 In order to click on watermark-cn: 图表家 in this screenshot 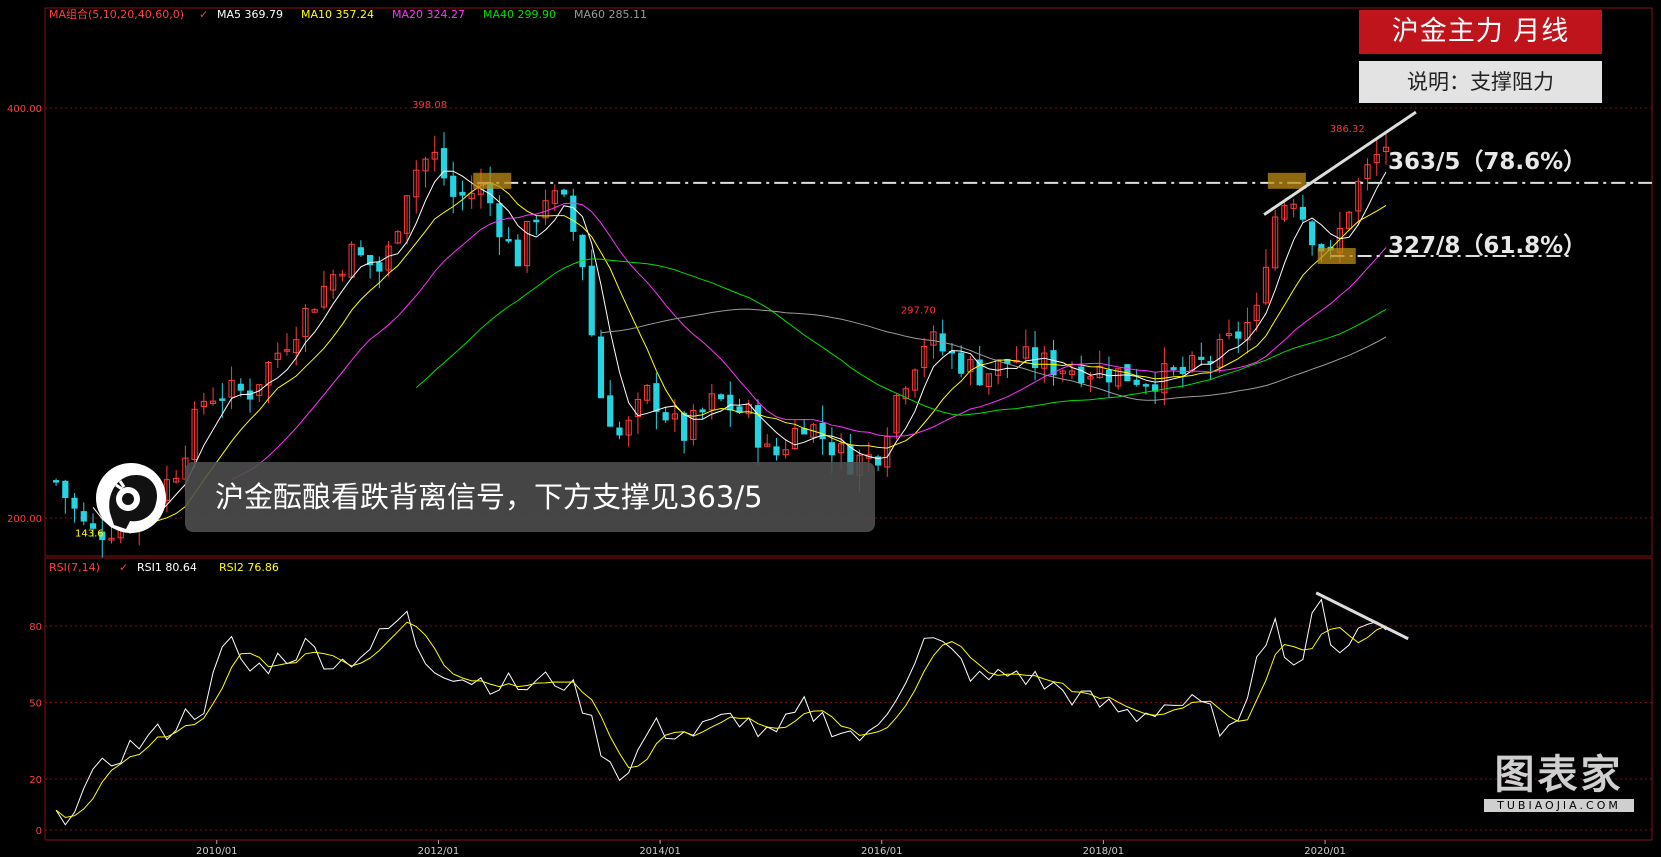, I will do `click(1559, 775)`.